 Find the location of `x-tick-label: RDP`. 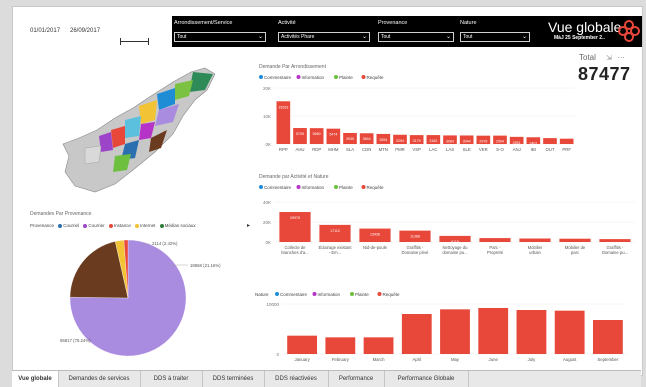

x-tick-label: RDP is located at coordinates (316, 149).